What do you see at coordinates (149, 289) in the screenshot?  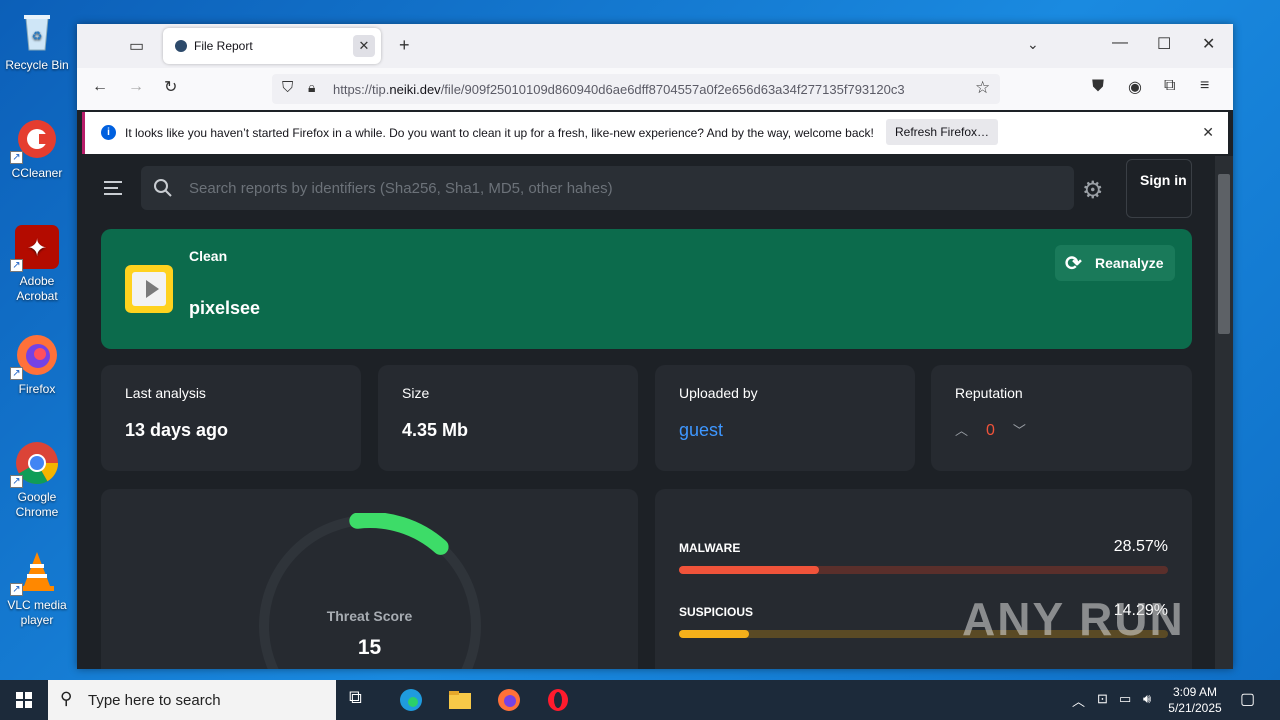 I see `file-app-icon` at bounding box center [149, 289].